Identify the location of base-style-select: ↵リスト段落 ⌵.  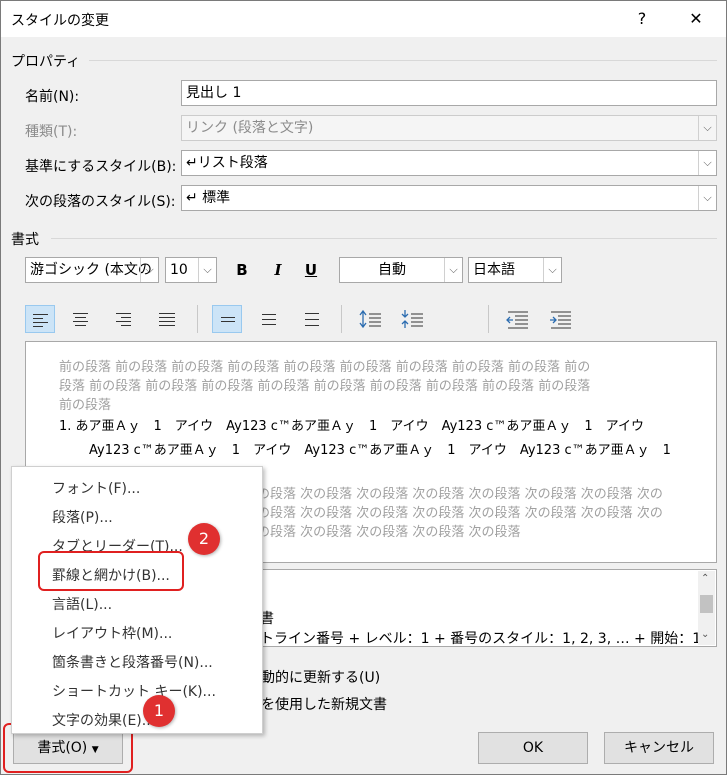
(449, 163).